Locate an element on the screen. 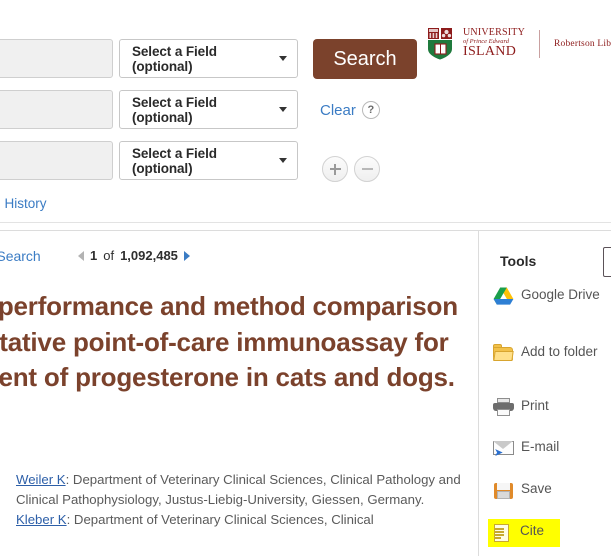 The image size is (611, 556). tool-label-add-to-folder: Add to folder is located at coordinates (559, 351).